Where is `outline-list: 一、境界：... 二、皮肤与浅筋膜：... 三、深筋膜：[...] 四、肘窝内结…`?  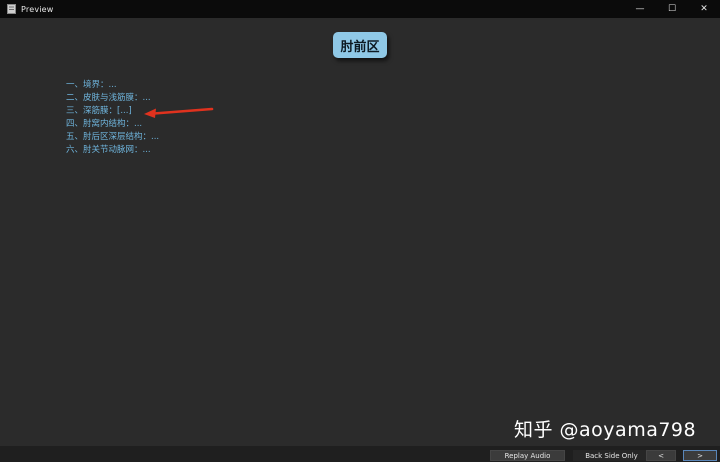
outline-list: 一、境界：... 二、皮肤与浅筋膜：... 三、深筋膜：[...] 四、肘窝内结… is located at coordinates (112, 118).